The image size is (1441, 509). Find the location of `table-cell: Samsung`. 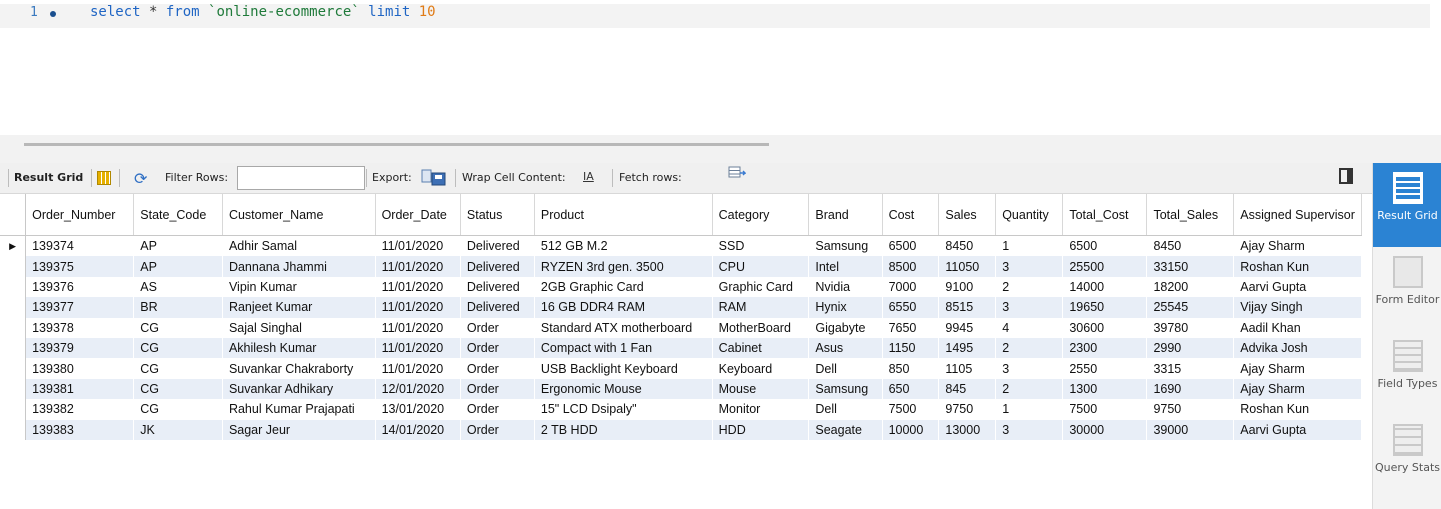

table-cell: Samsung is located at coordinates (845, 389).